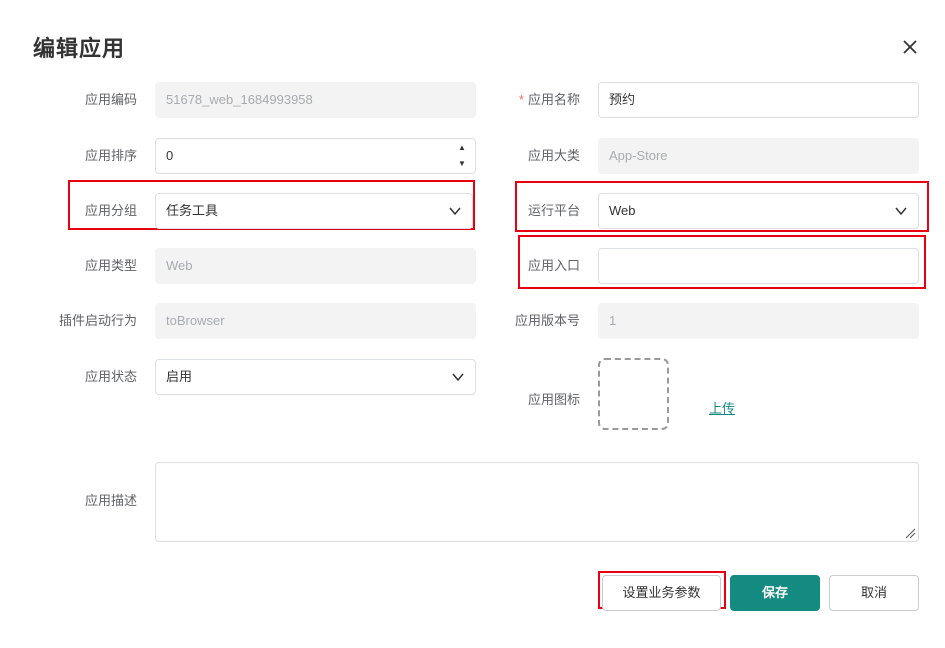  What do you see at coordinates (315, 156) in the screenshot?
I see `app-order-stepper: 0 ▲ ▼` at bounding box center [315, 156].